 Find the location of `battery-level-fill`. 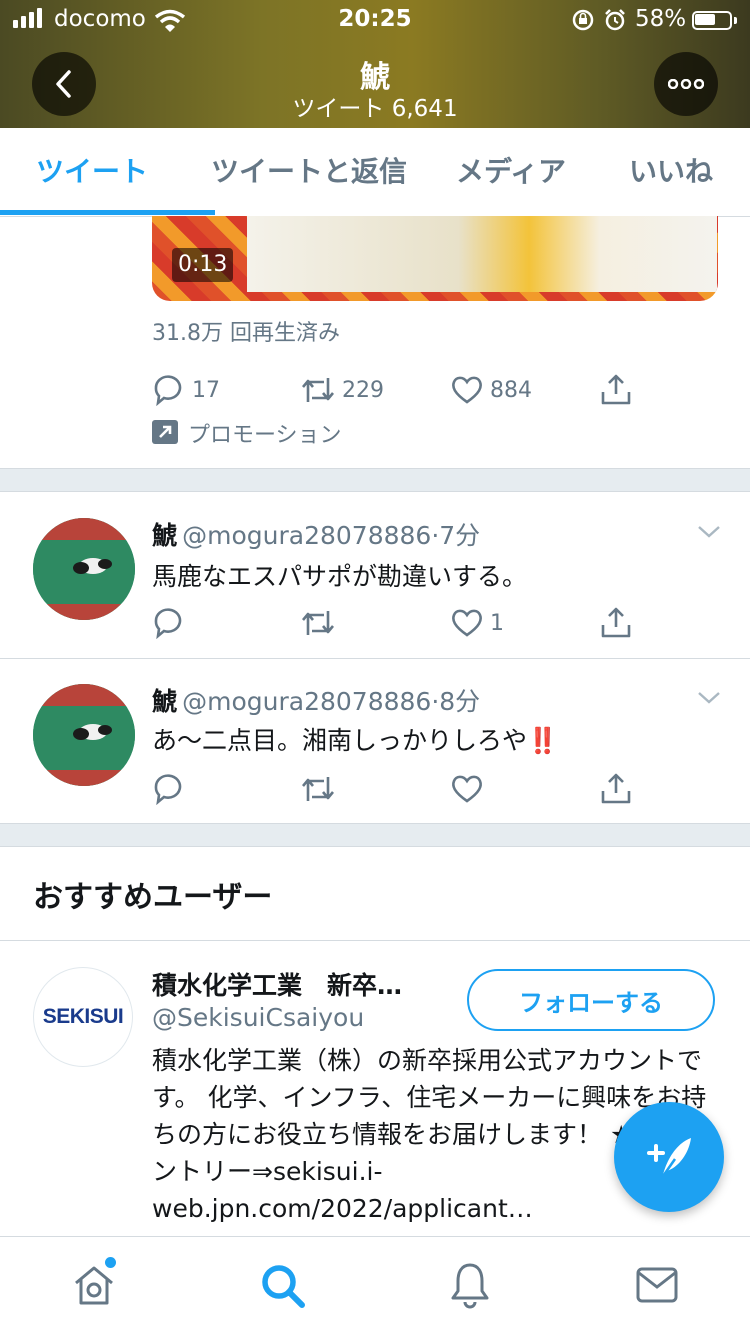

battery-level-fill is located at coordinates (705, 19).